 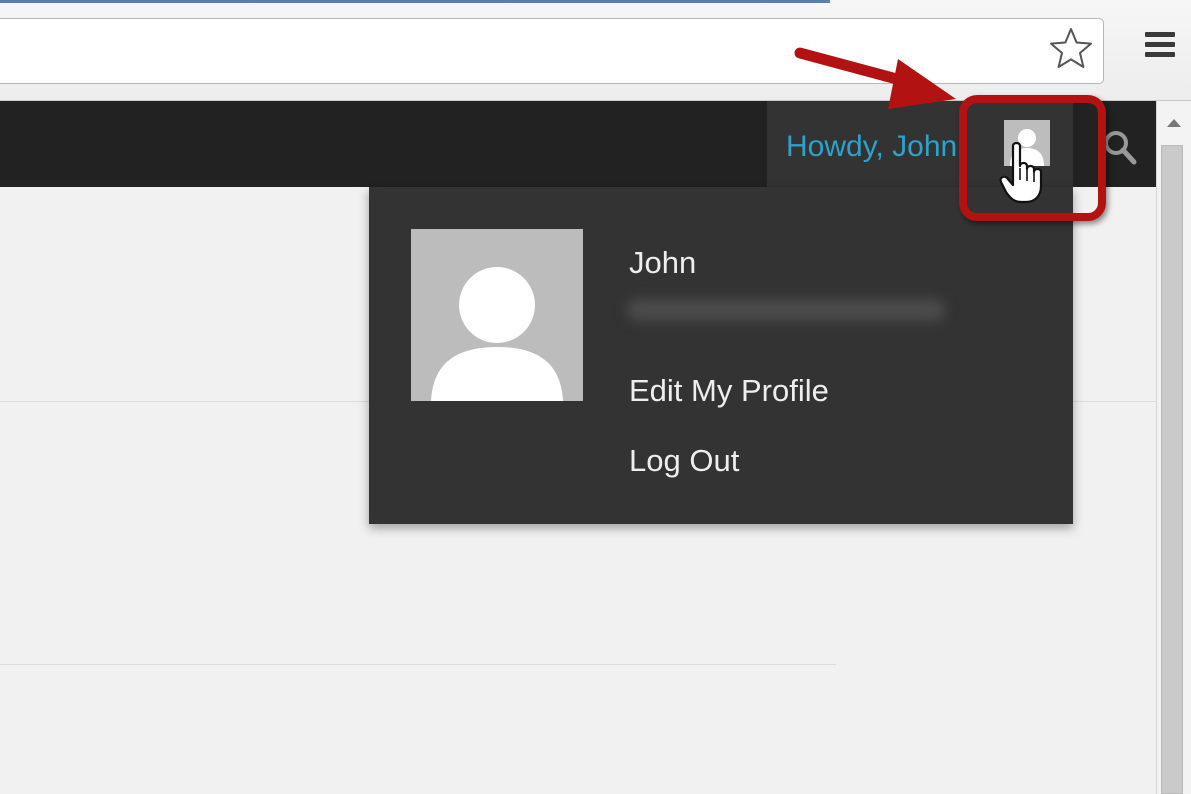 I want to click on scrollbar-thumb, so click(x=1172, y=469).